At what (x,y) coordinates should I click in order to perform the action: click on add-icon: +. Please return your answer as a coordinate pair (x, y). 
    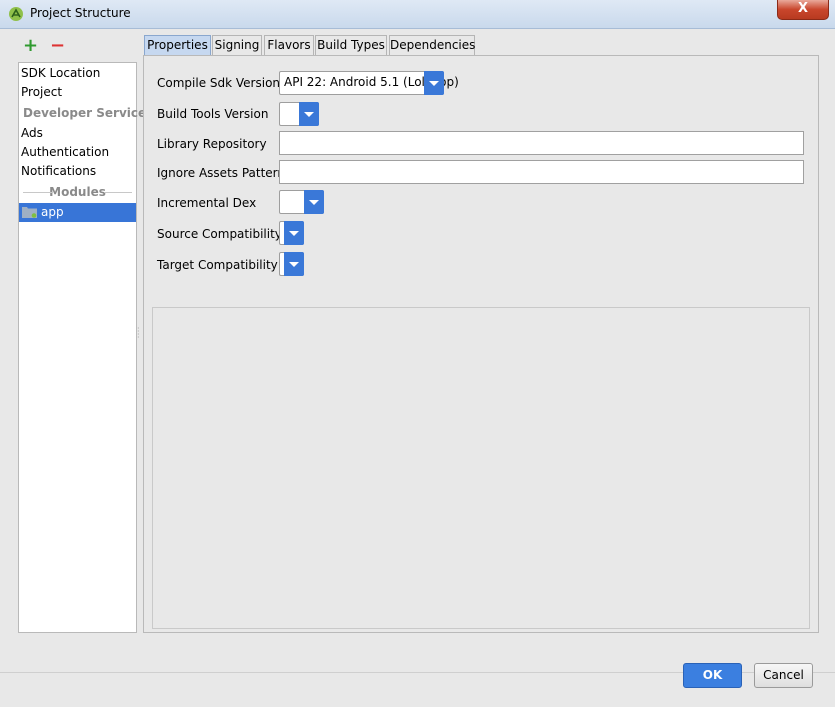
    Looking at the image, I should click on (30, 46).